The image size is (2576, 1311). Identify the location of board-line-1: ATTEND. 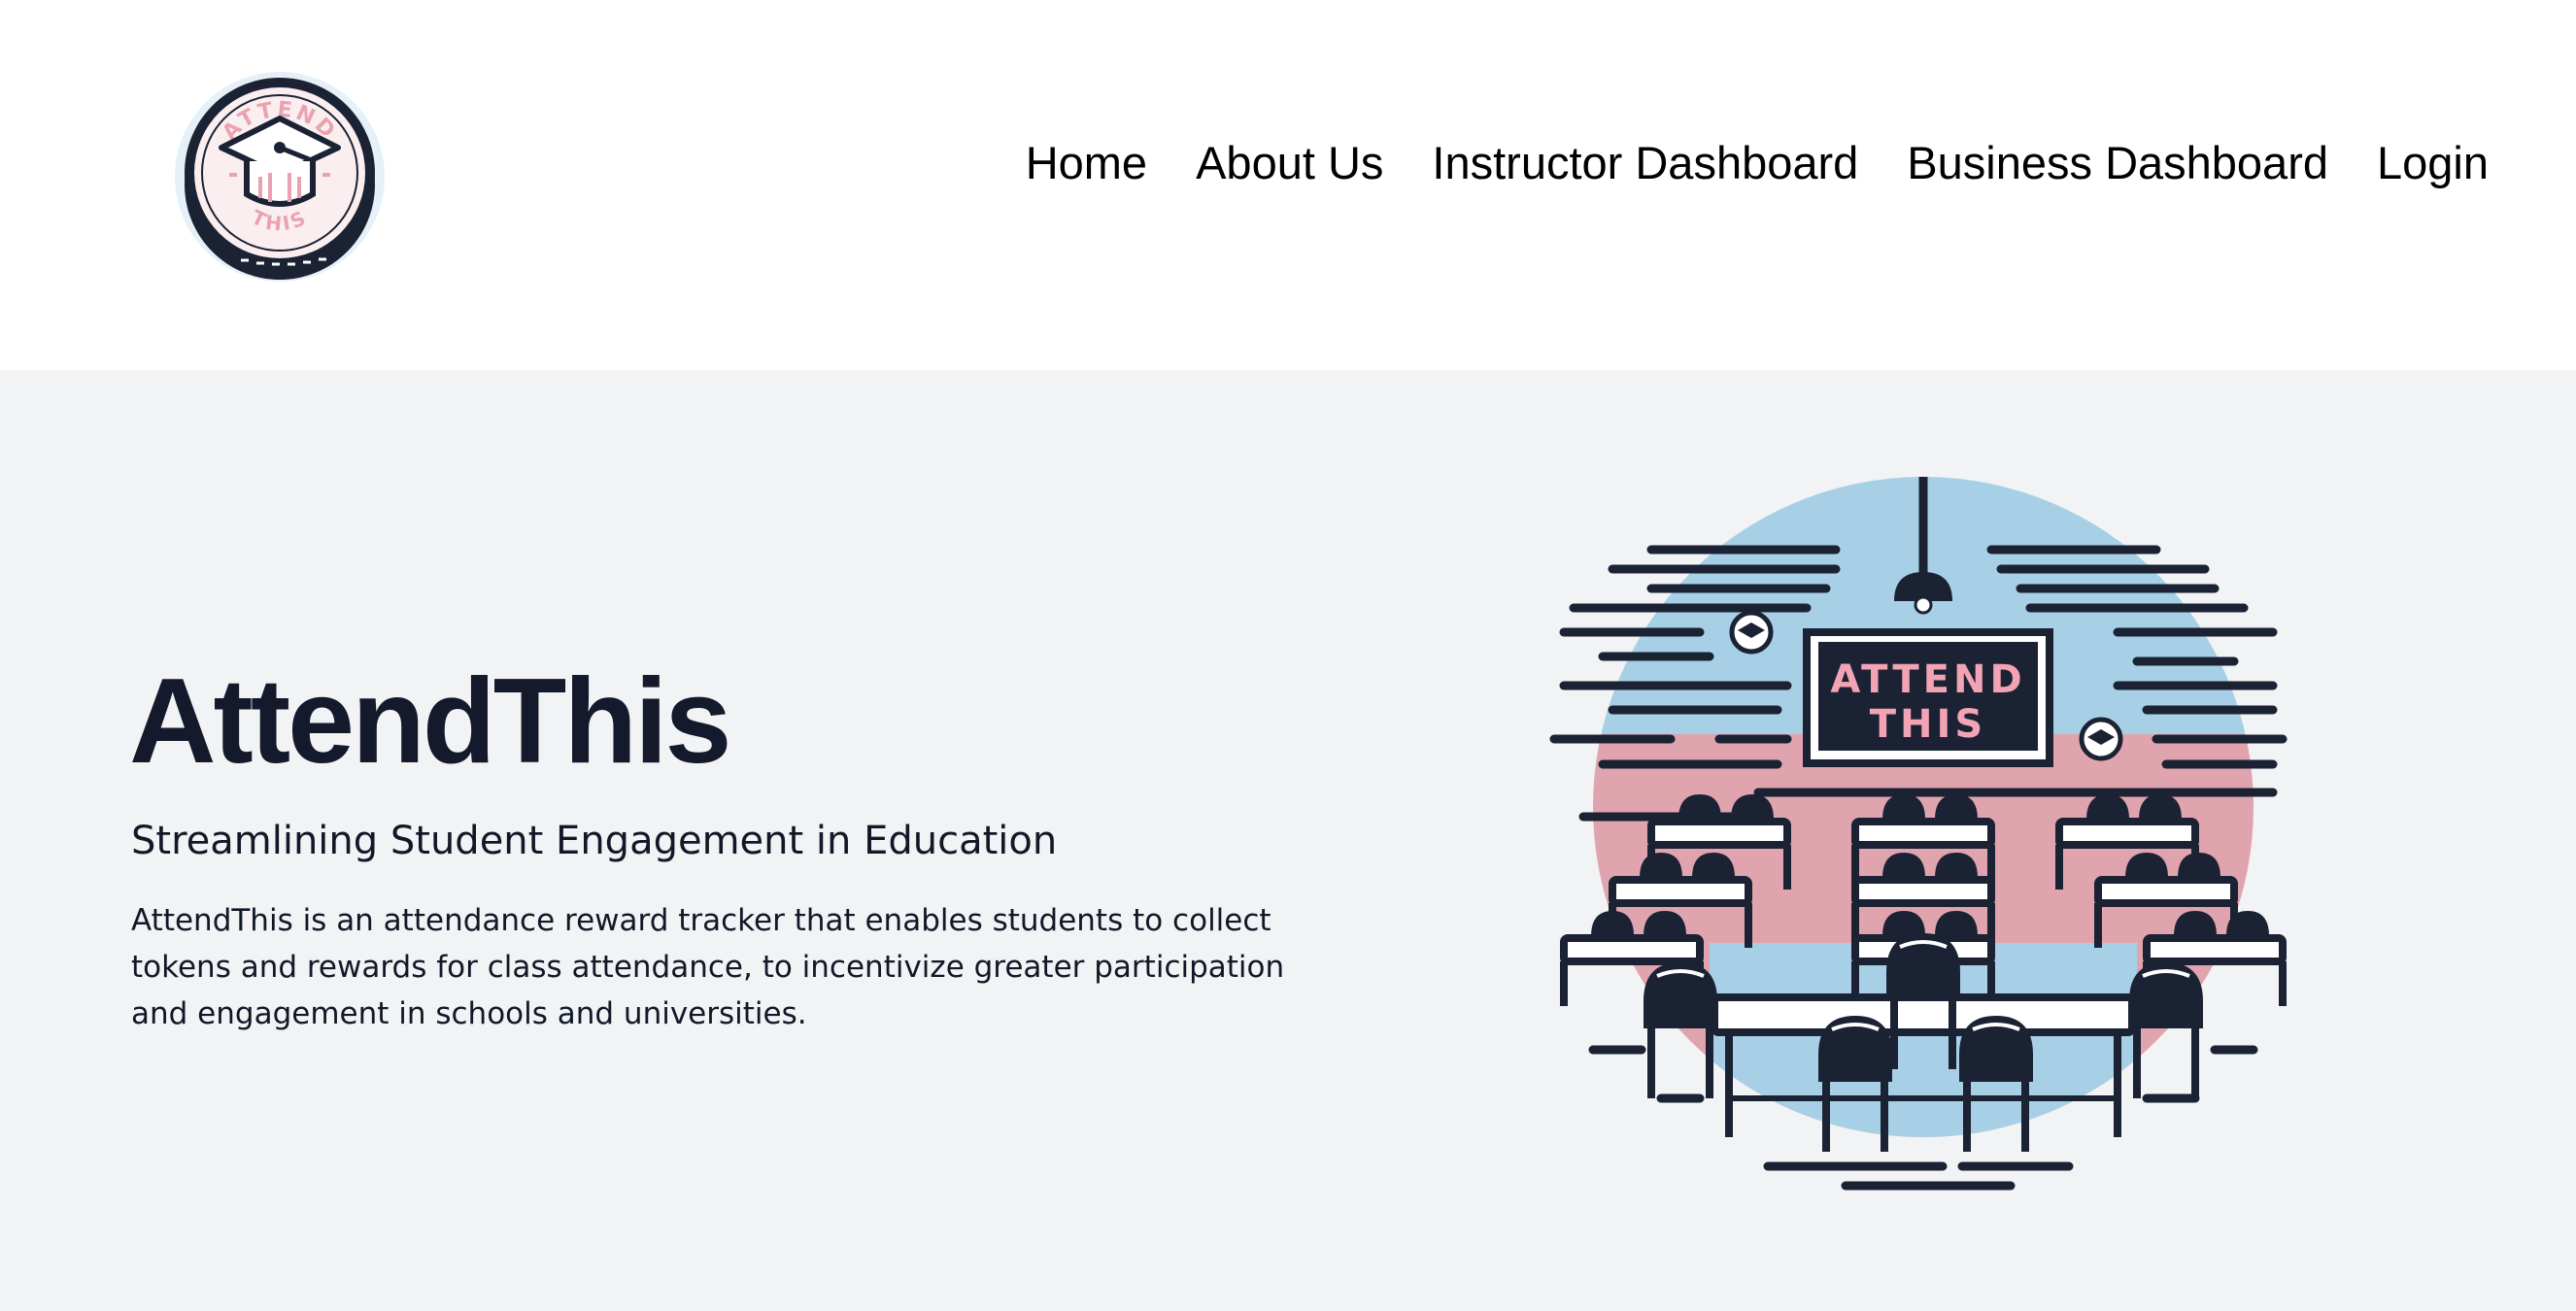
(1927, 679).